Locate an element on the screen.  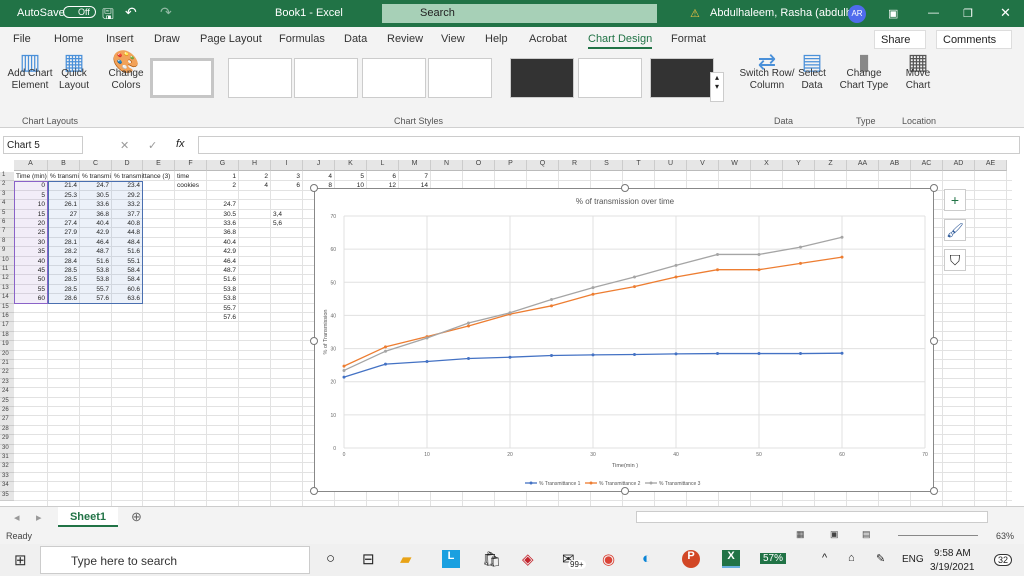
column-header-I: I is located at coordinates (287, 165).